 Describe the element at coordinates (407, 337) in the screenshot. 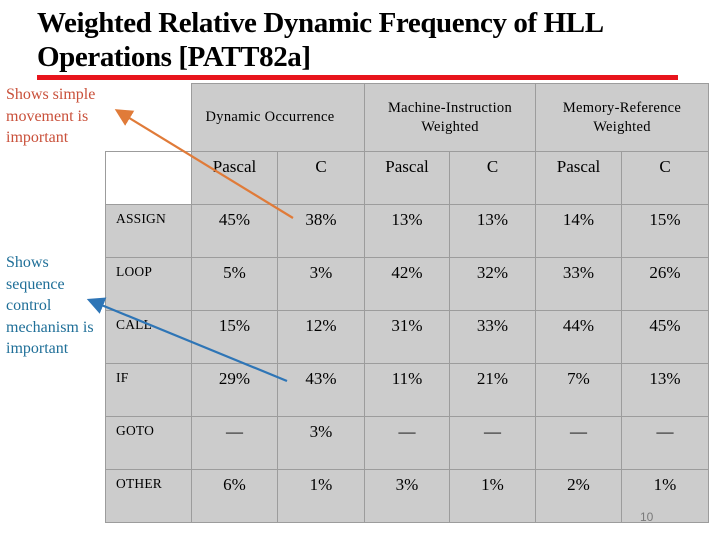

I see `table-cell: 31%` at that location.